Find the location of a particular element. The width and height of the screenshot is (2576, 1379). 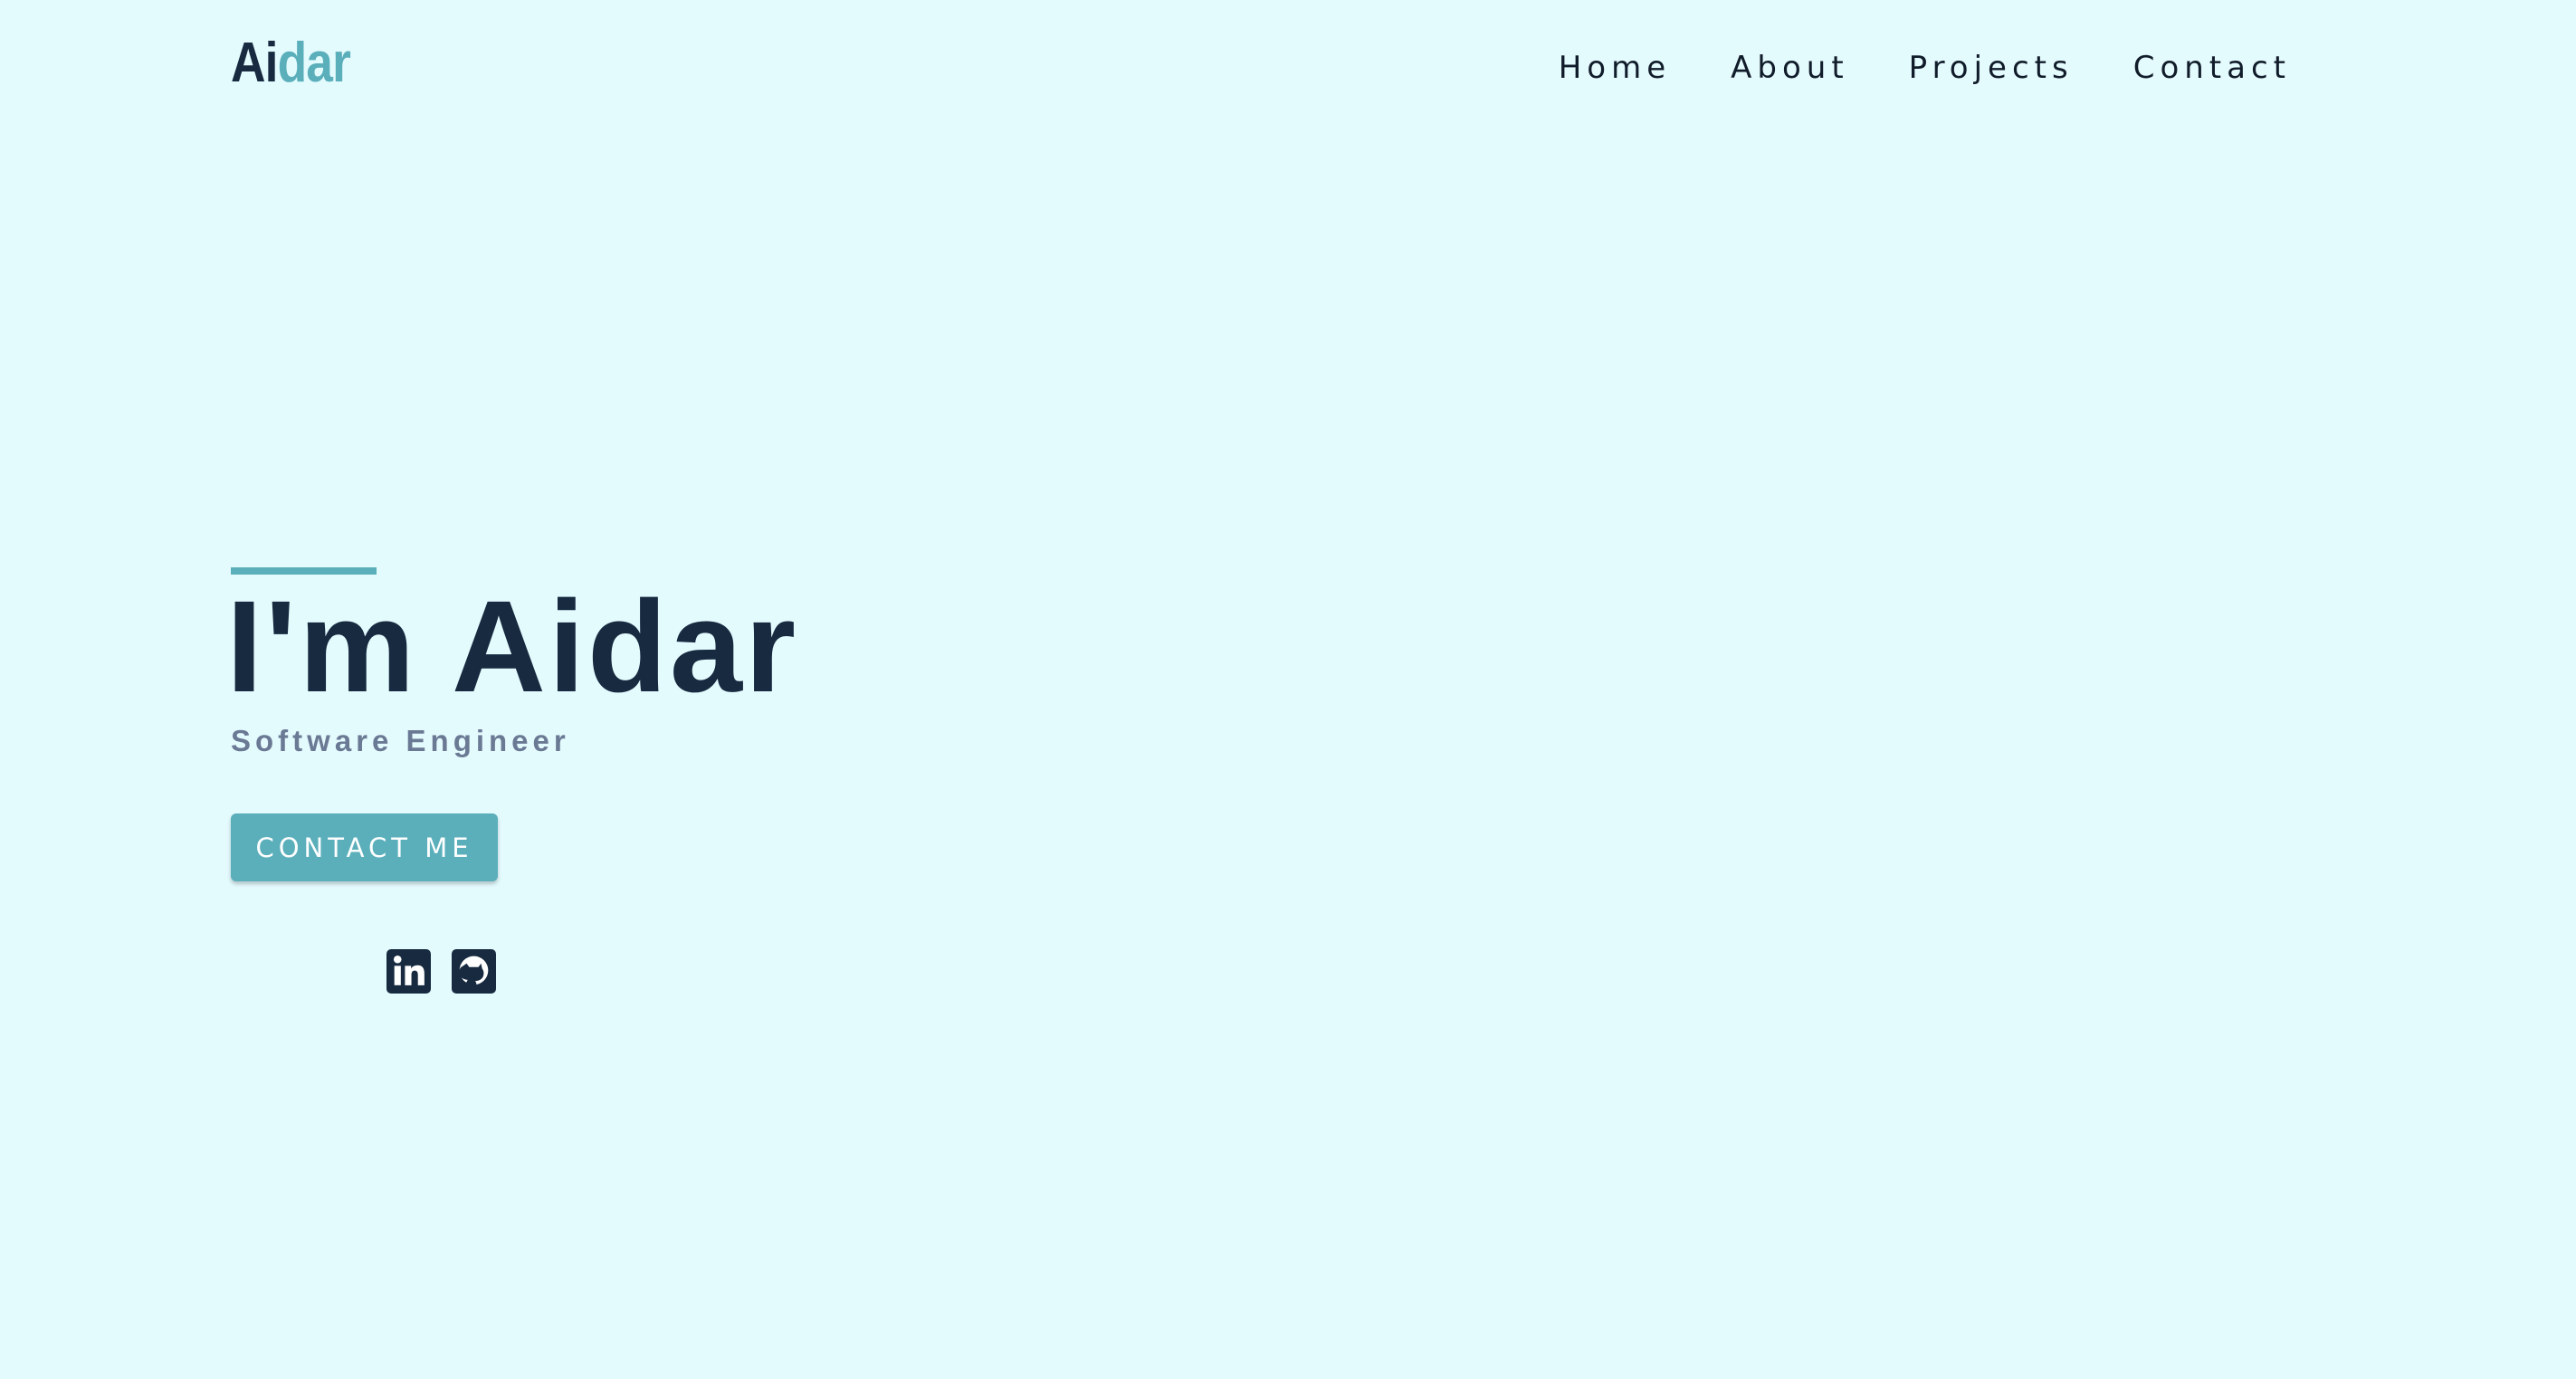

github-icon is located at coordinates (474, 971).